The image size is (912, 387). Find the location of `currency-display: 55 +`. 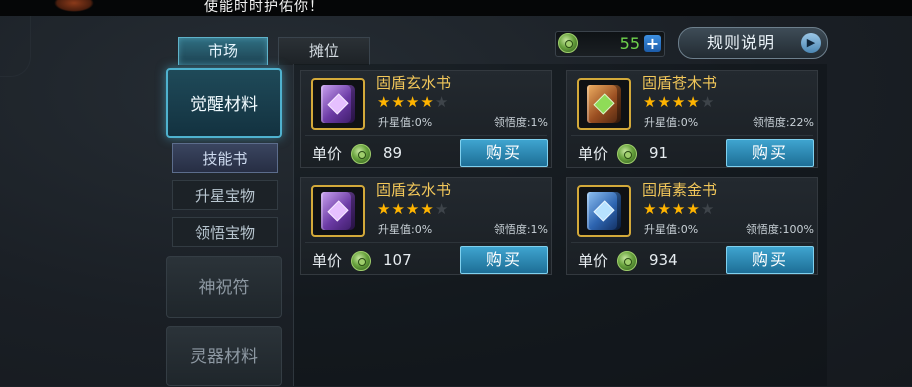

currency-display: 55 + is located at coordinates (610, 44).